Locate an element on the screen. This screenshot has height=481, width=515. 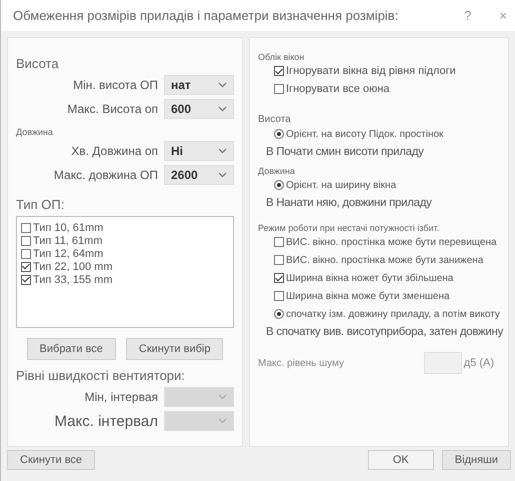
radio-label: Орієнт. на висоту Підок. простінок is located at coordinates (365, 134).